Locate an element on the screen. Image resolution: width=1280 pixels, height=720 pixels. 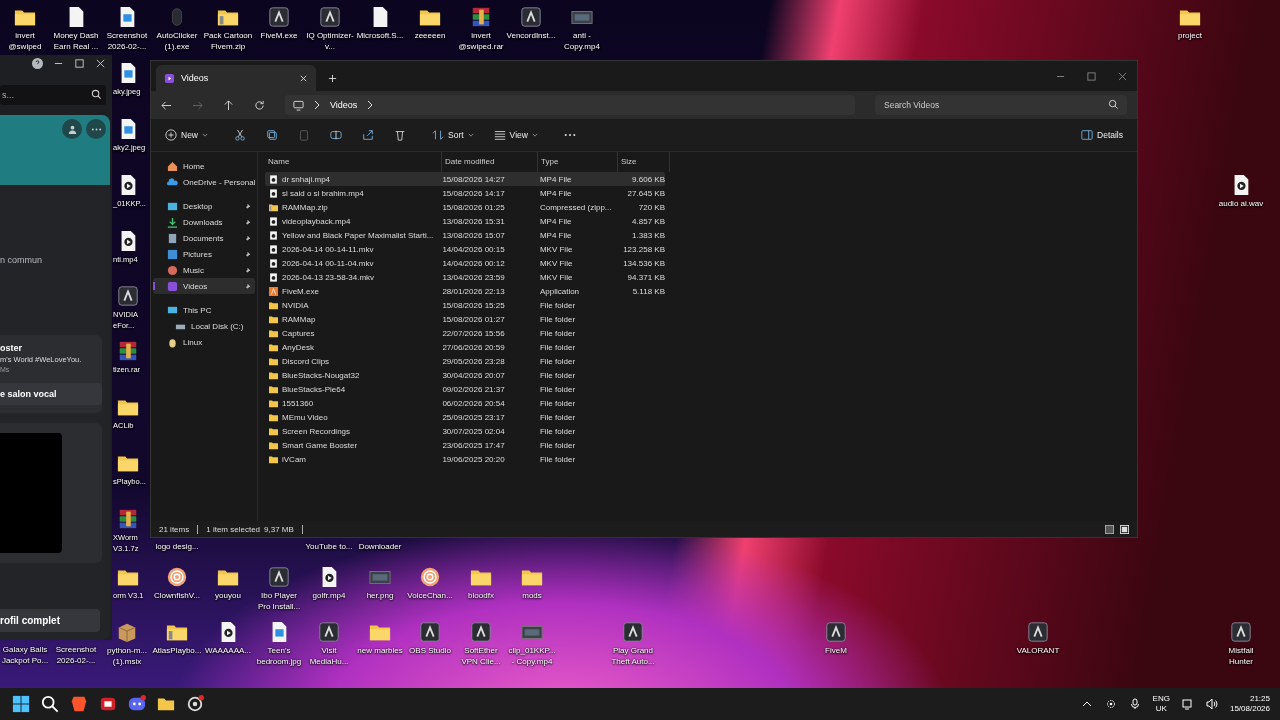
desktop-icon-label: mods is located at coordinates (532, 595).